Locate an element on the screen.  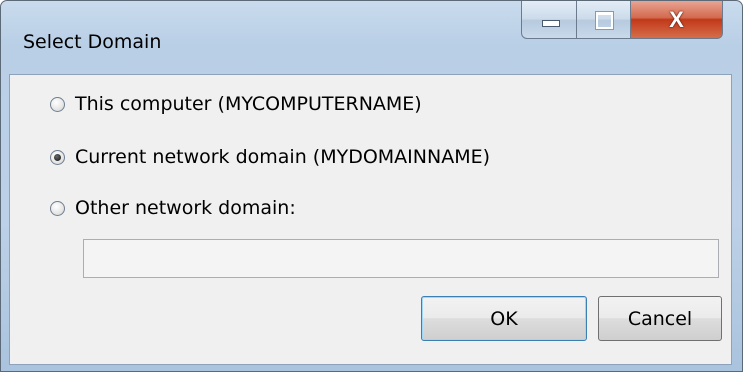
close-icon: X is located at coordinates (676, 19).